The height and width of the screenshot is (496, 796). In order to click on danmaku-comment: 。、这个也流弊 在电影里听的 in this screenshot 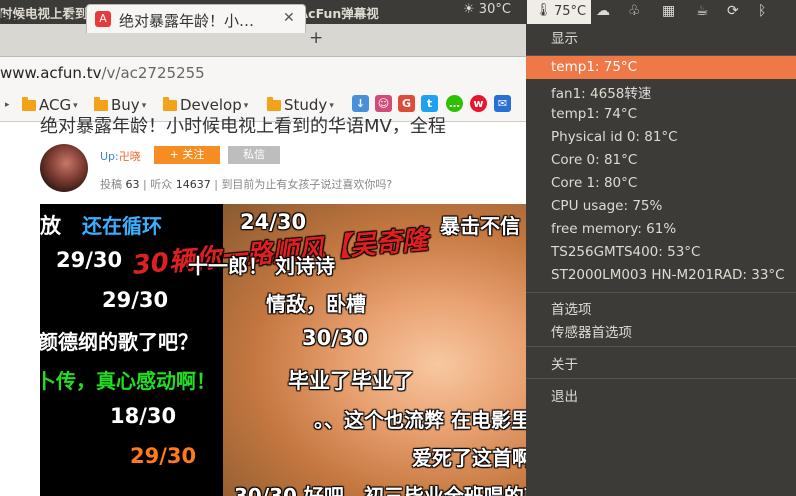, I will do `click(422, 420)`.